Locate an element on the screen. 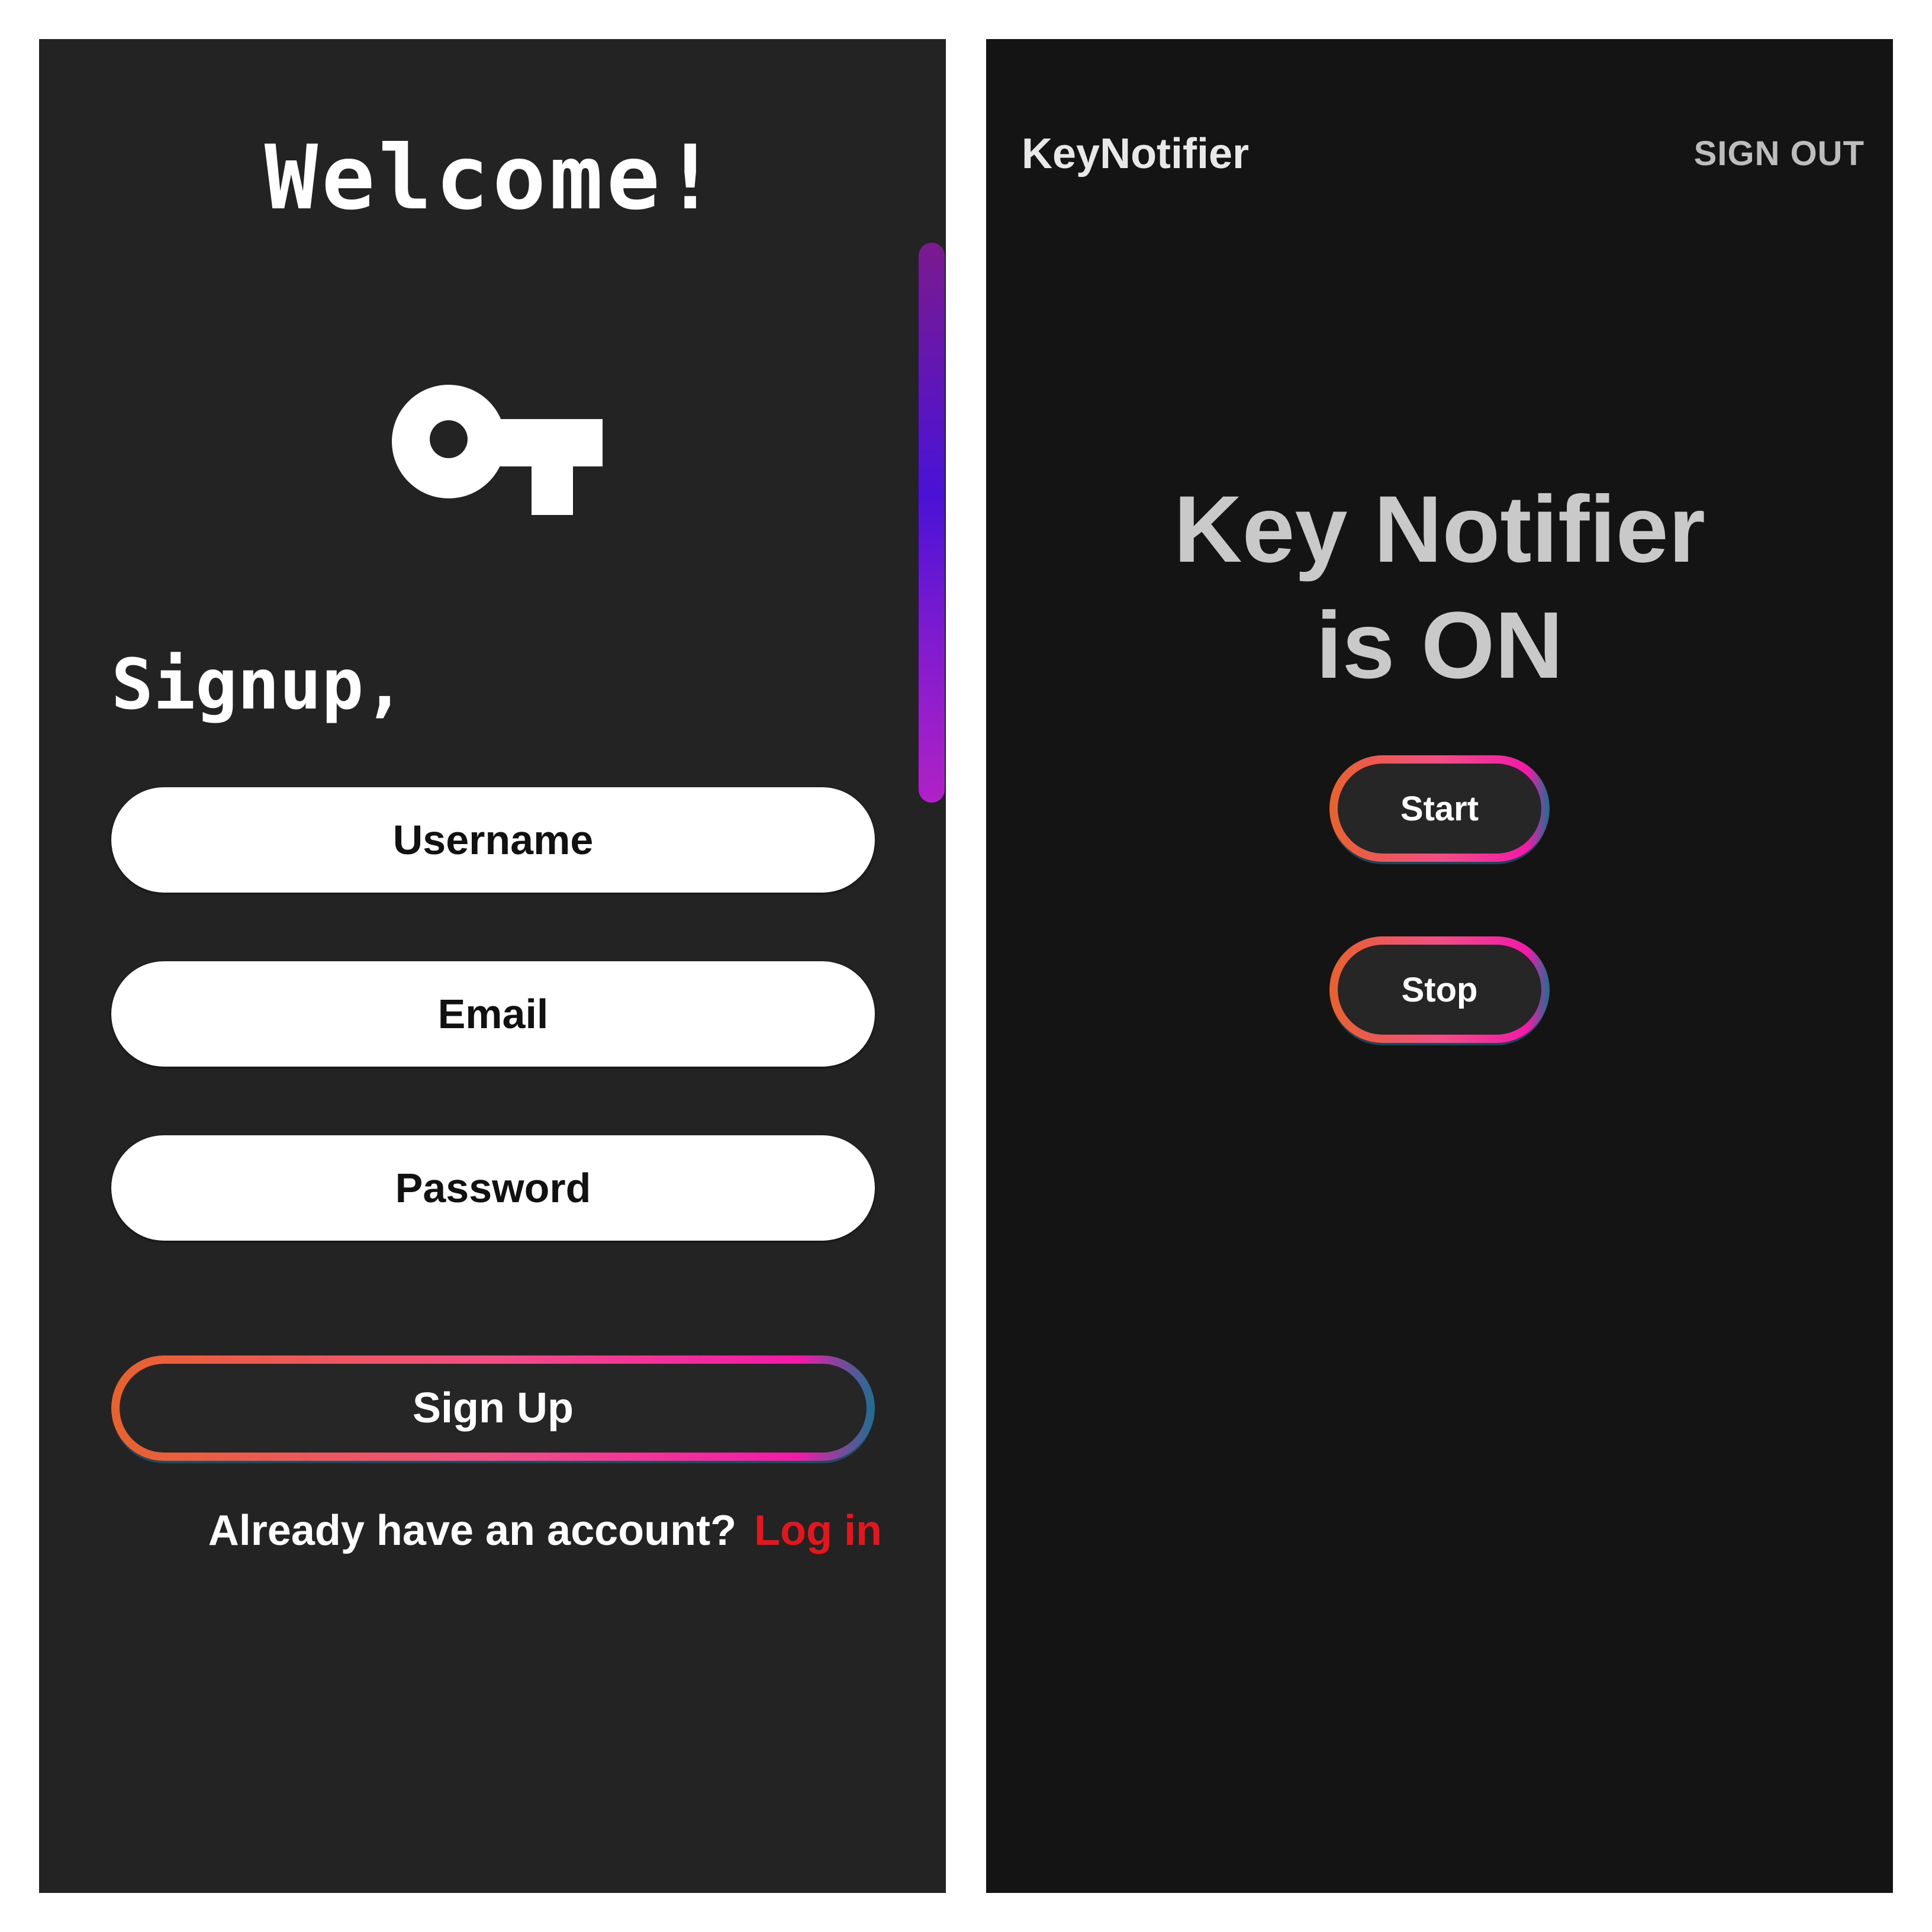 This screenshot has width=1932, height=1932. login-prompt: Already have an account? is located at coordinates (472, 1531).